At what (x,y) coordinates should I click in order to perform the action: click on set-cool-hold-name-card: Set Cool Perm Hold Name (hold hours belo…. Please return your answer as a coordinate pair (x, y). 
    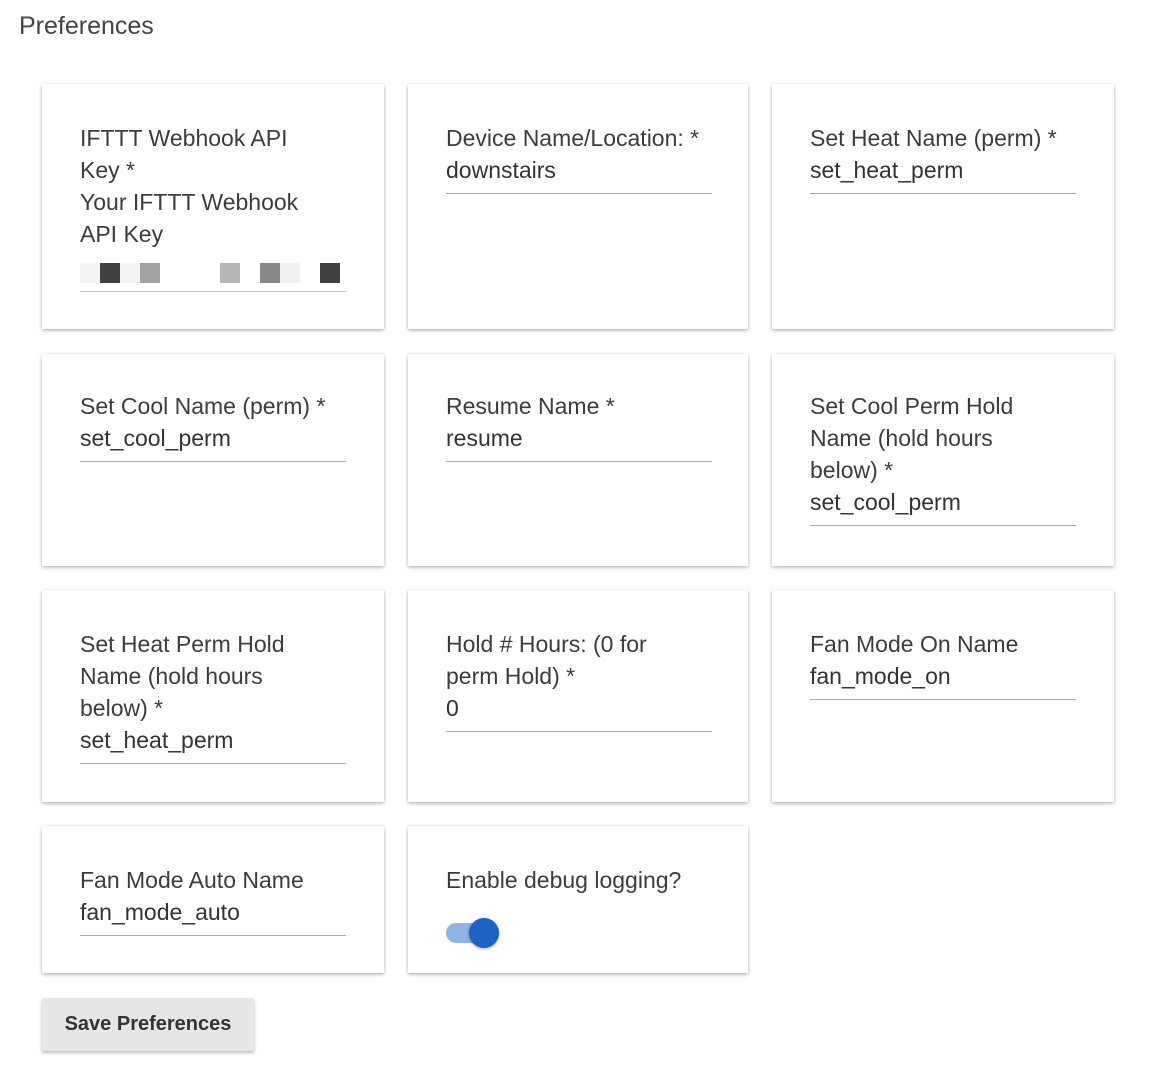
    Looking at the image, I should click on (943, 460).